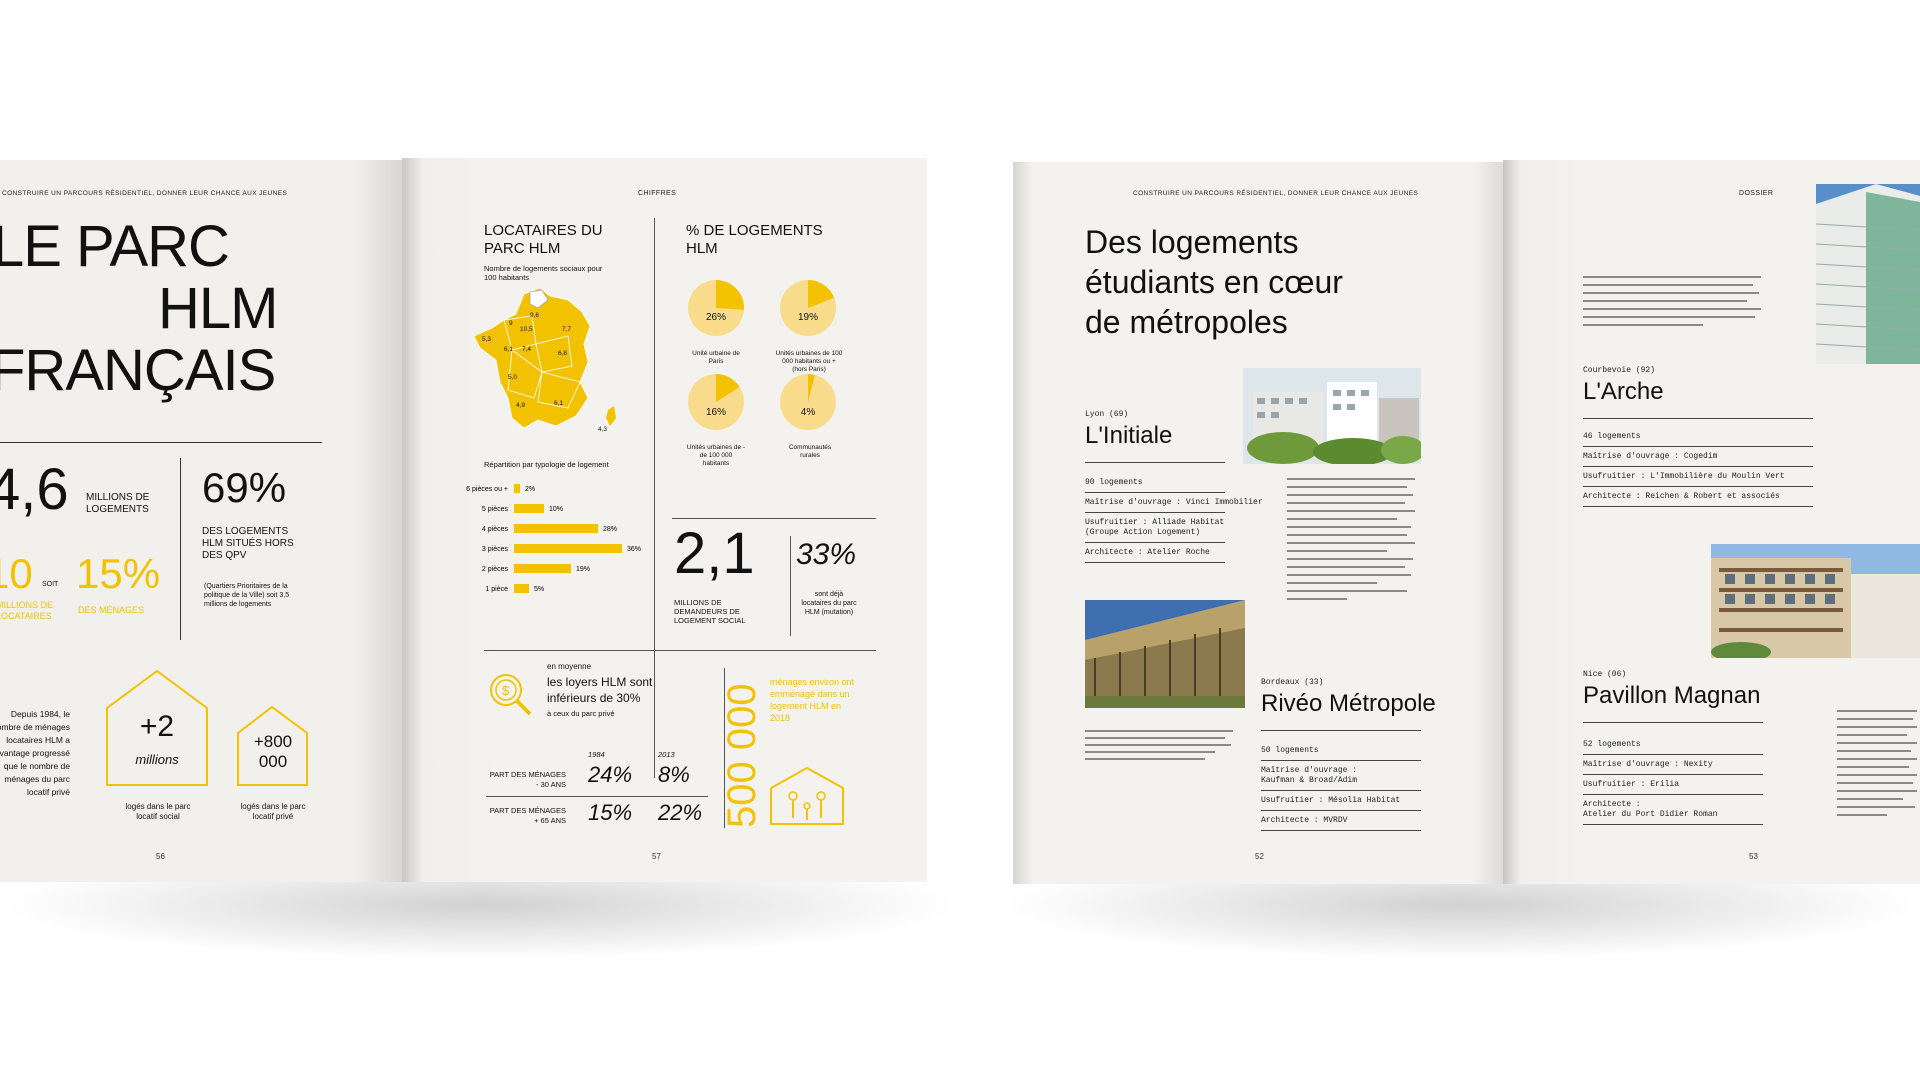 This screenshot has width=1920, height=1080. I want to click on map-value: 10,5, so click(526, 329).